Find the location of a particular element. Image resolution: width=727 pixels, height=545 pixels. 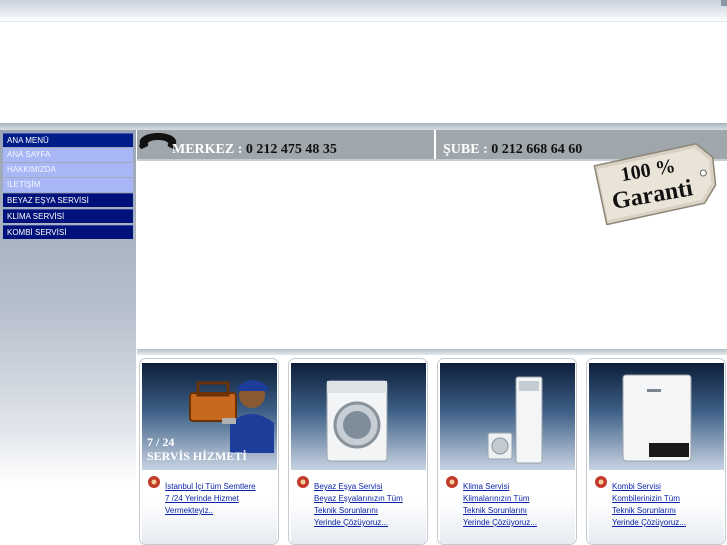

boiler-image is located at coordinates (656, 416).